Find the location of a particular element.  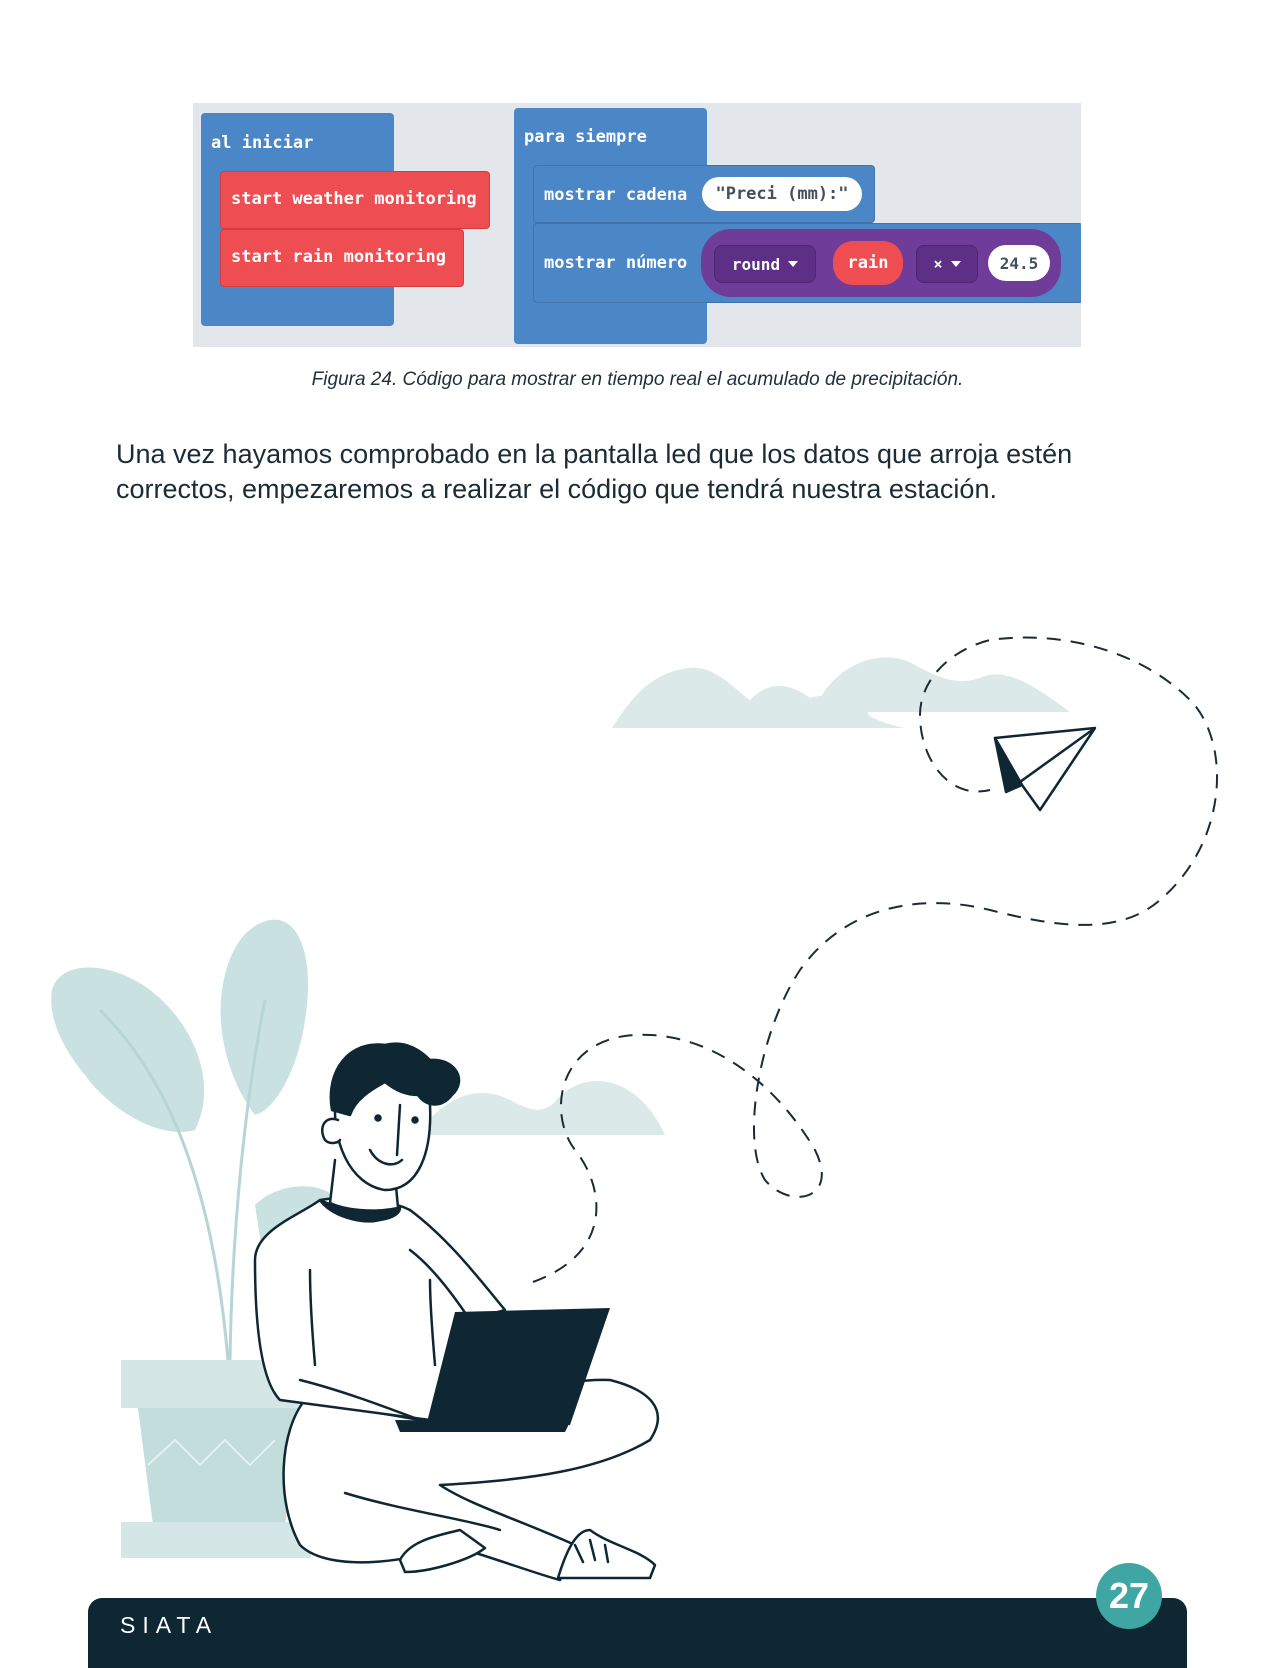

start-rain-monitoring-label: start rain monitoring is located at coordinates (338, 257).